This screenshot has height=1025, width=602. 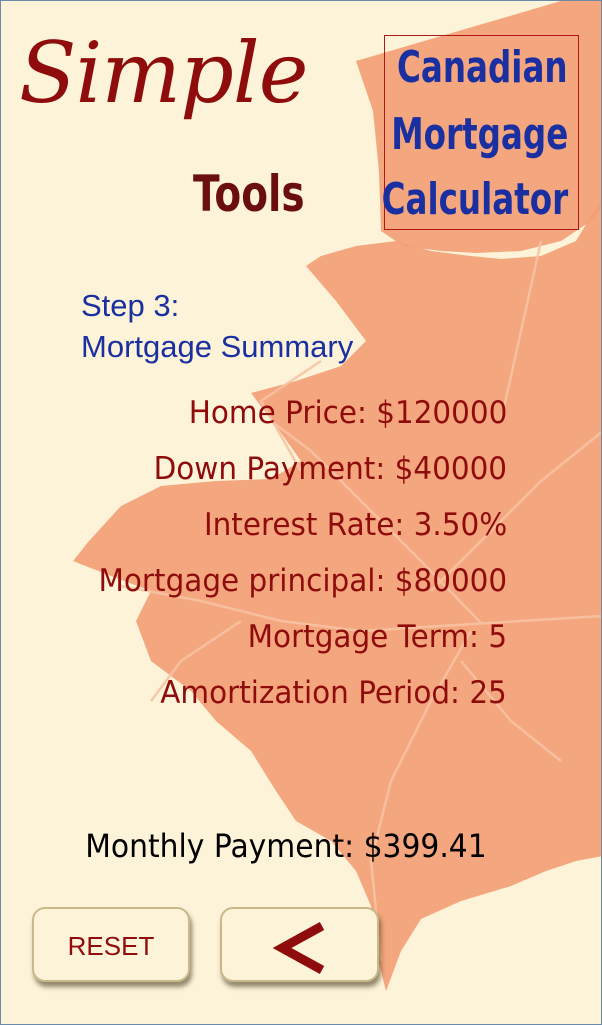 What do you see at coordinates (347, 413) in the screenshot?
I see `home-price-value: Home Price: $120000` at bounding box center [347, 413].